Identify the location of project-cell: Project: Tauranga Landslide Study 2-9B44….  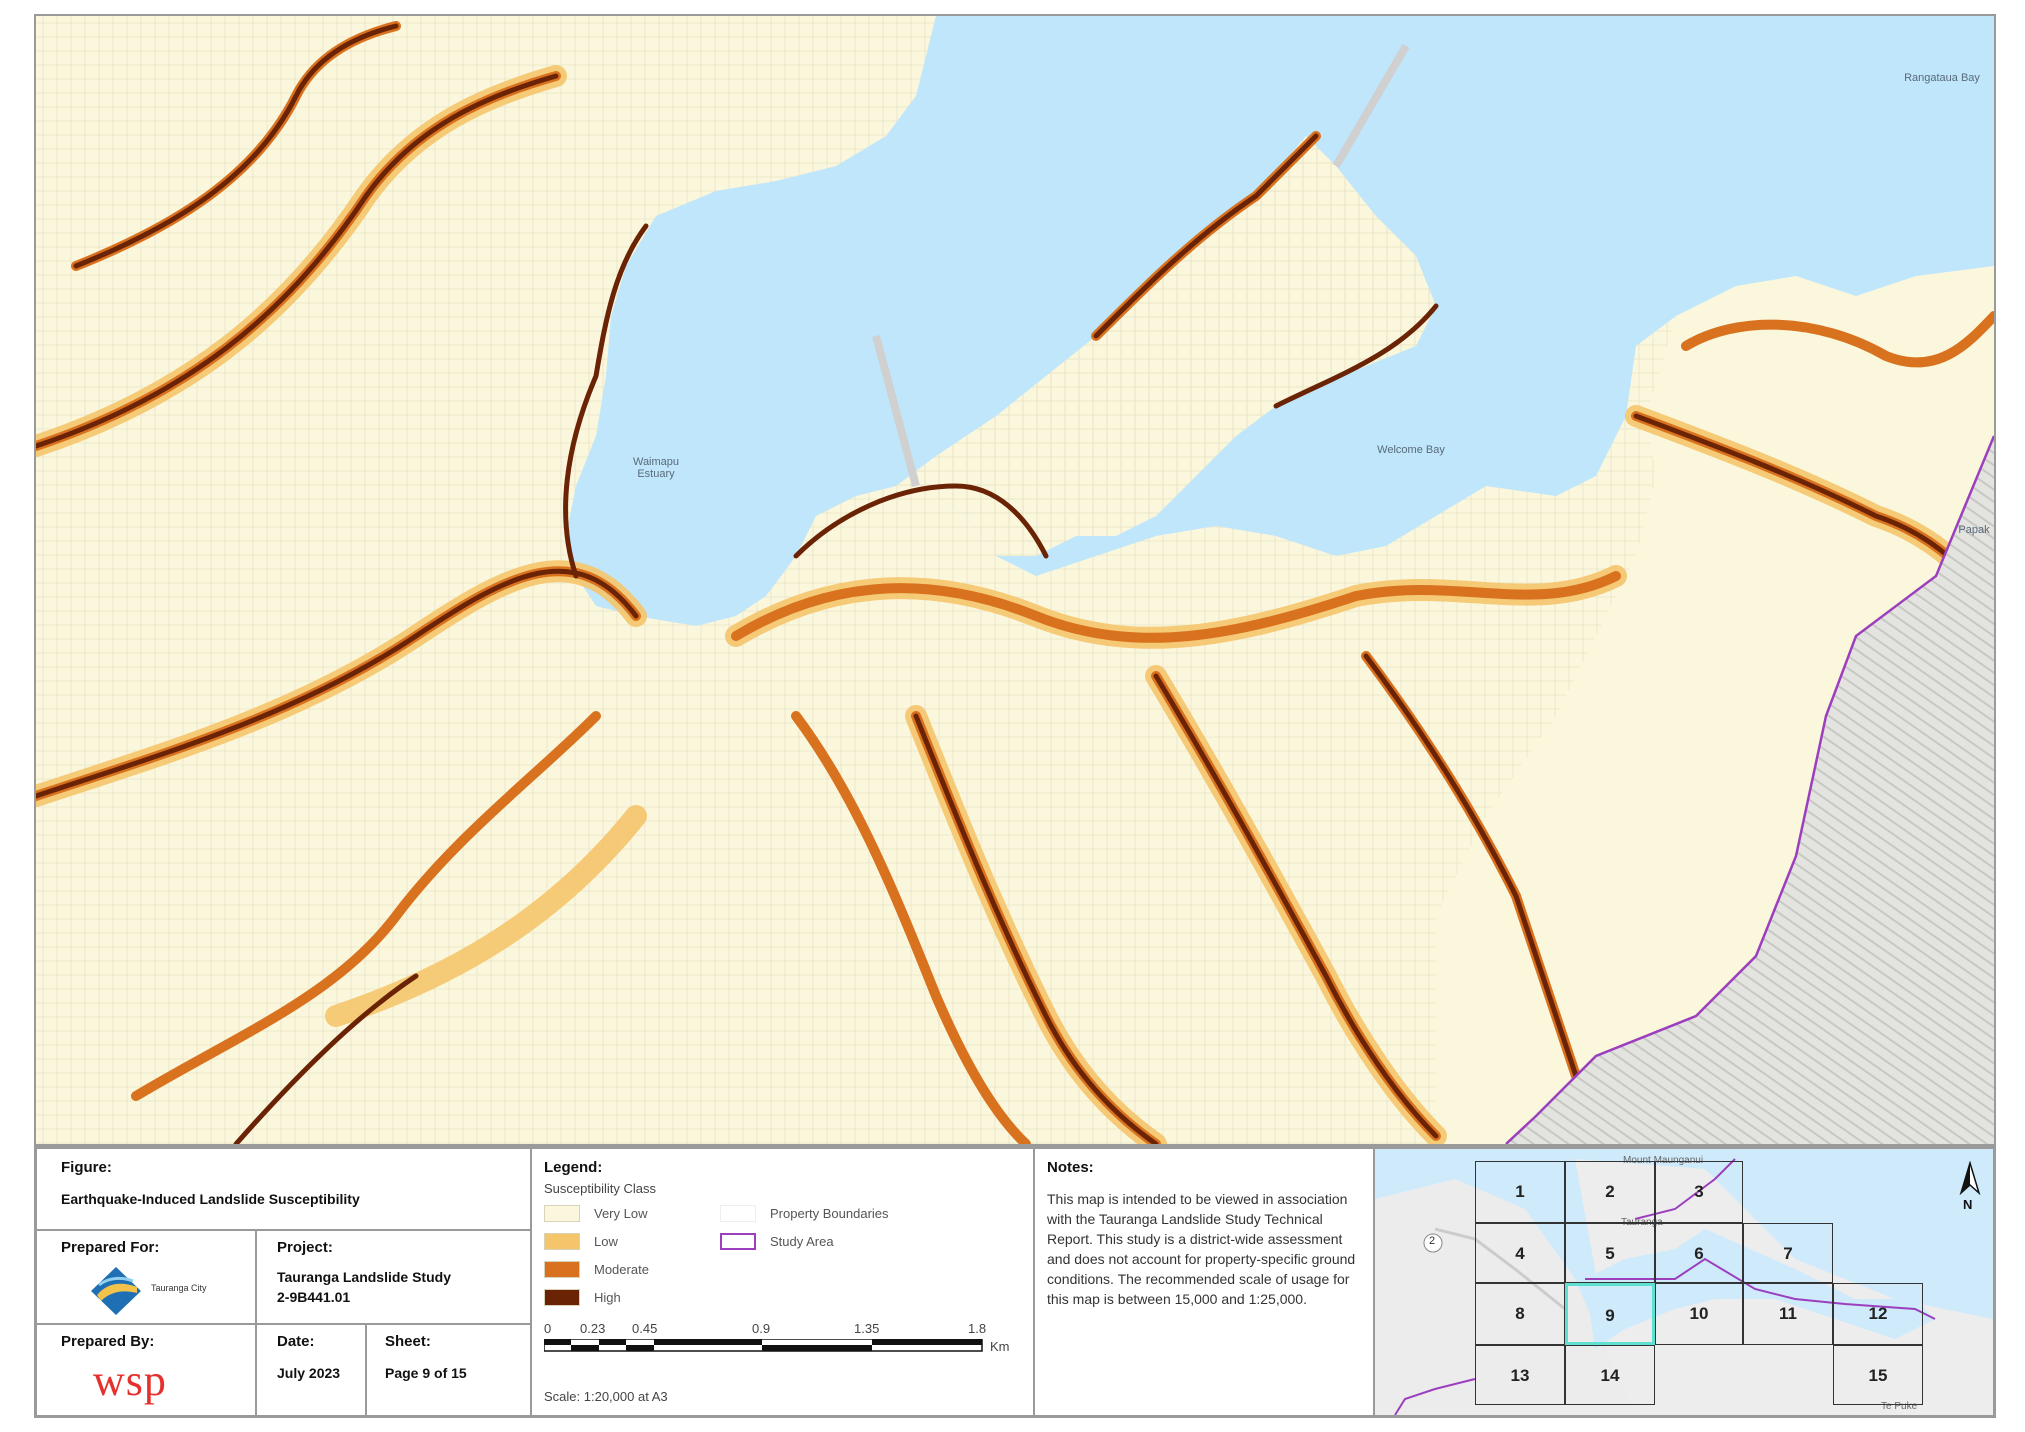
(393, 1277).